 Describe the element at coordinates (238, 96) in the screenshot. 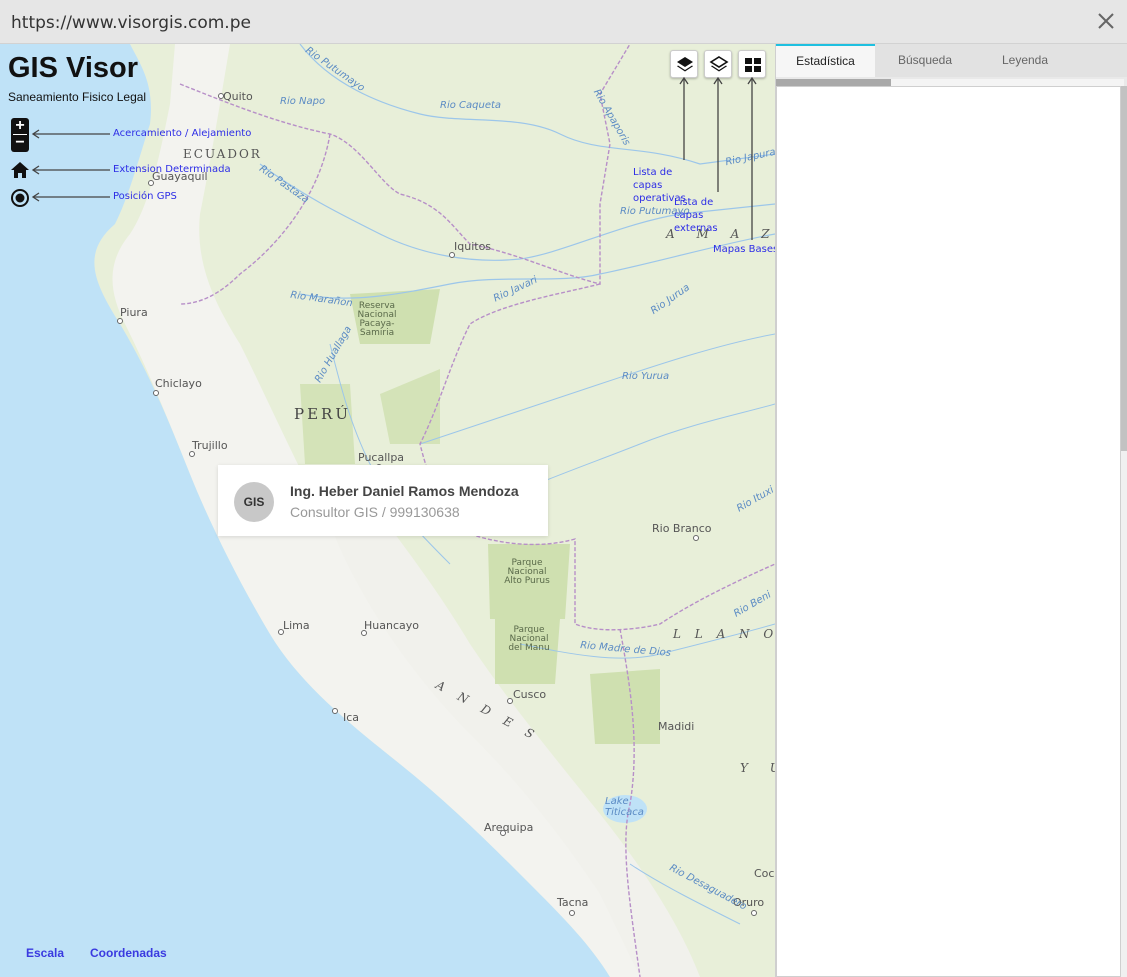

I see `map-label-quito: Quito` at that location.